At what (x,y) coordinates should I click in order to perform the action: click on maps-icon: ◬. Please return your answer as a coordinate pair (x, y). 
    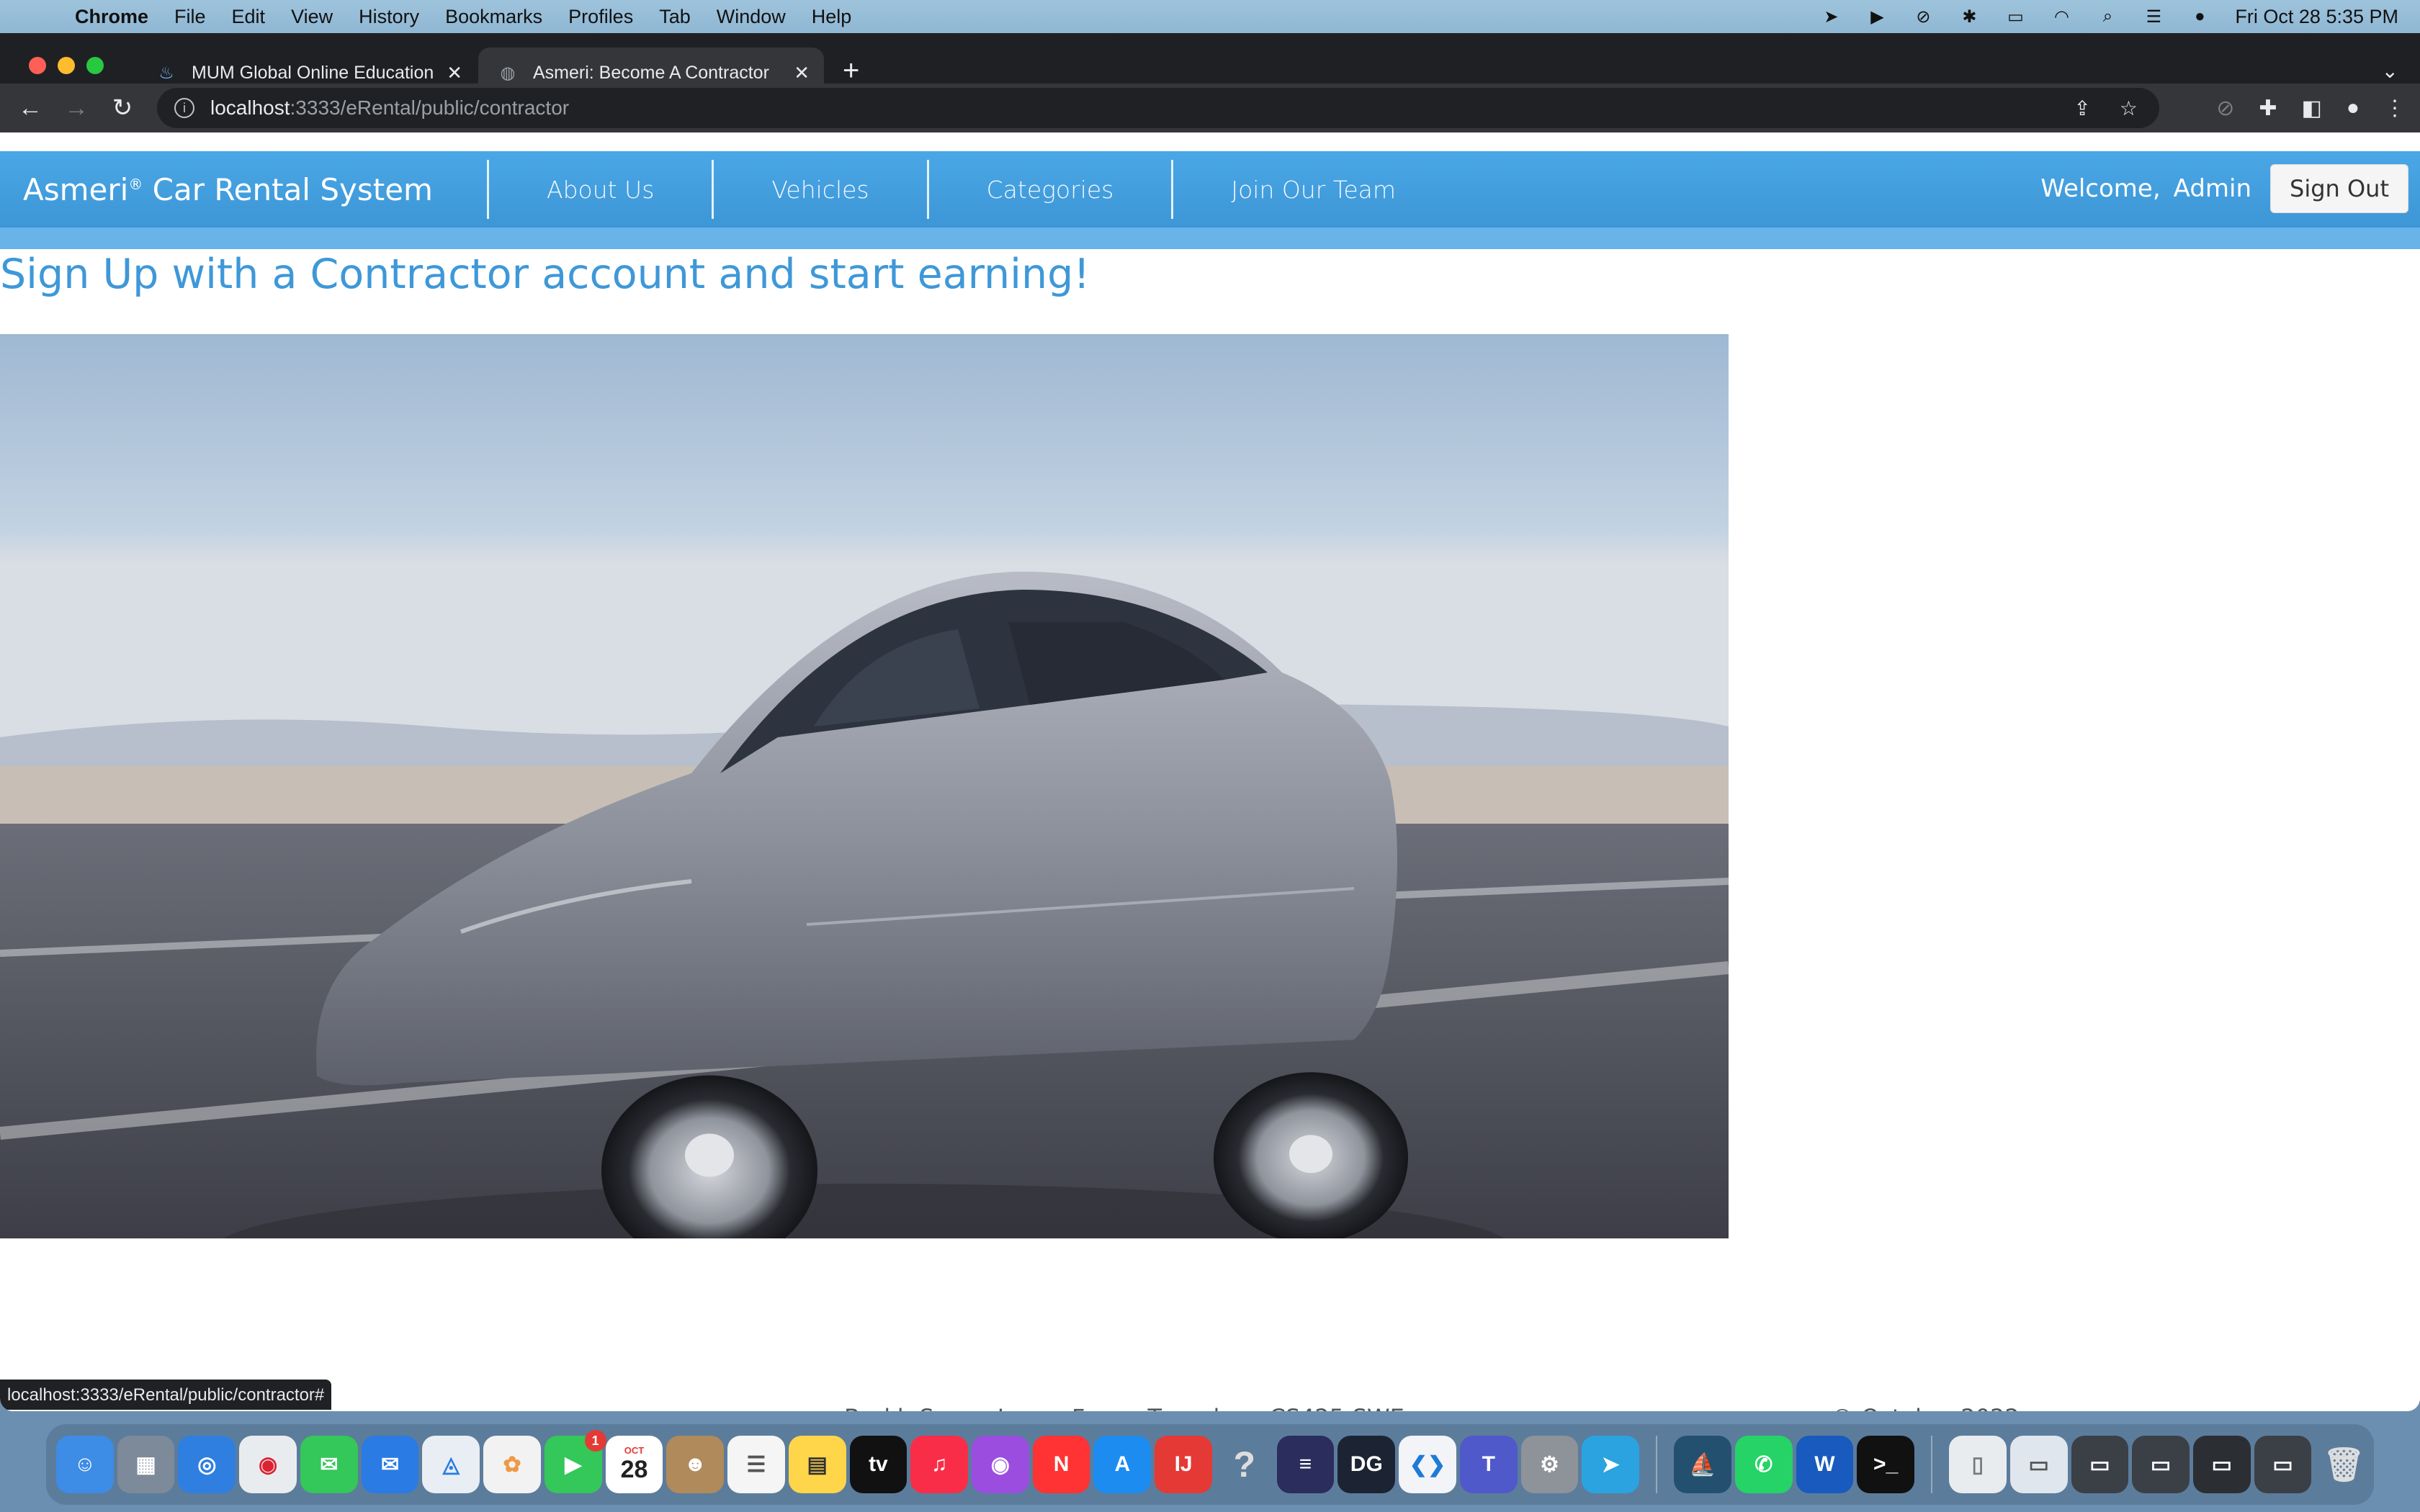
    Looking at the image, I should click on (451, 1464).